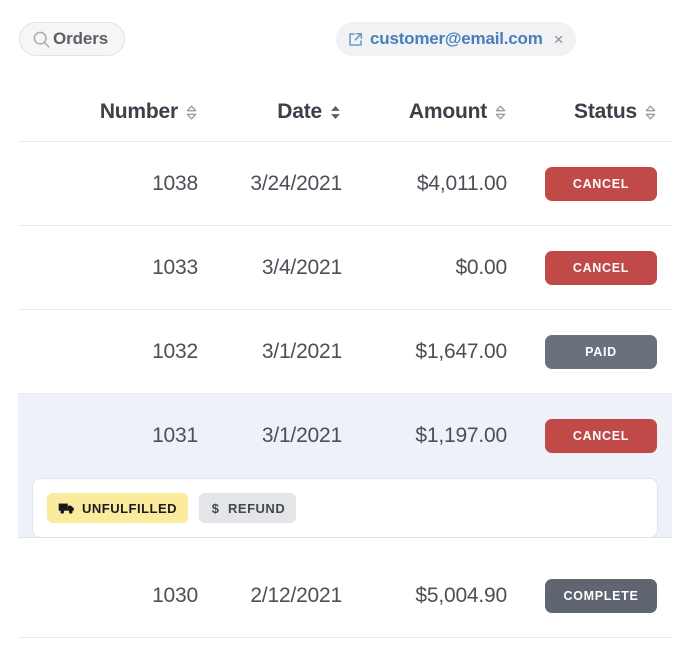 The width and height of the screenshot is (690, 672). I want to click on cell-date: 3/4/2021, so click(301, 267).